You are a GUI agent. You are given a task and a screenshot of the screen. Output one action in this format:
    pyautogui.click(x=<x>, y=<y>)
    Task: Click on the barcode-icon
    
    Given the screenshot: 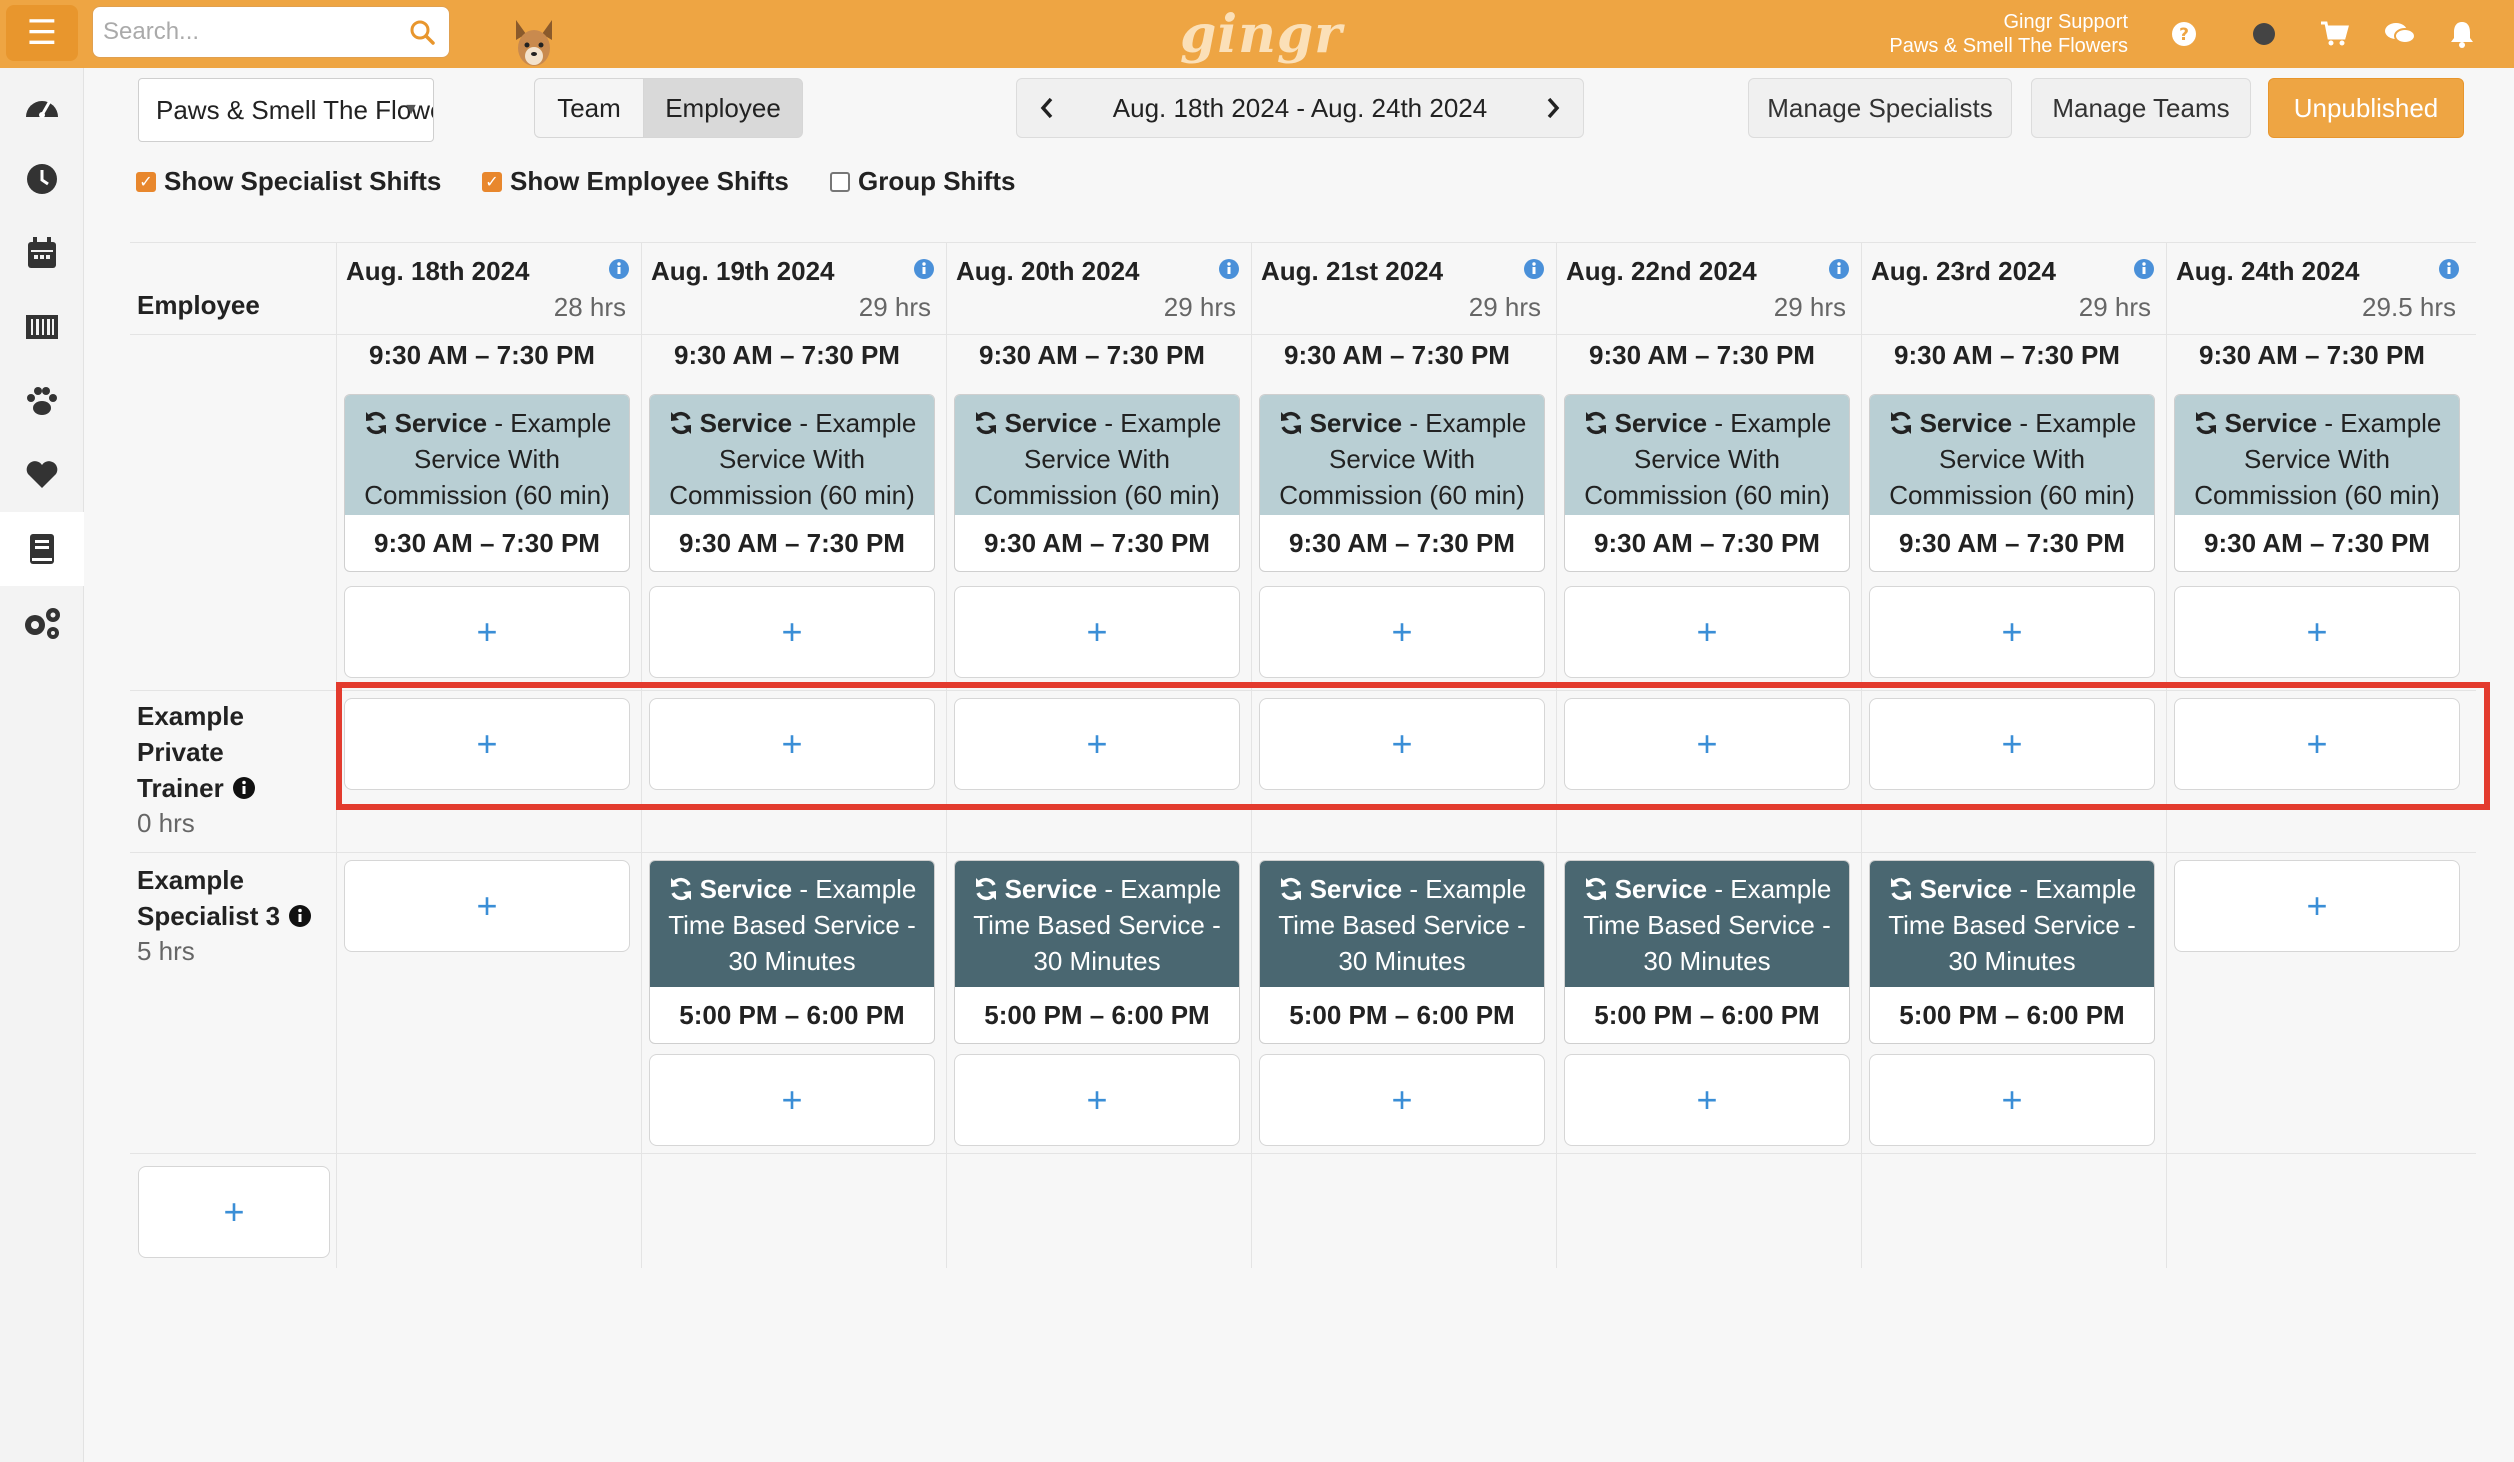 What is the action you would take?
    pyautogui.click(x=42, y=327)
    